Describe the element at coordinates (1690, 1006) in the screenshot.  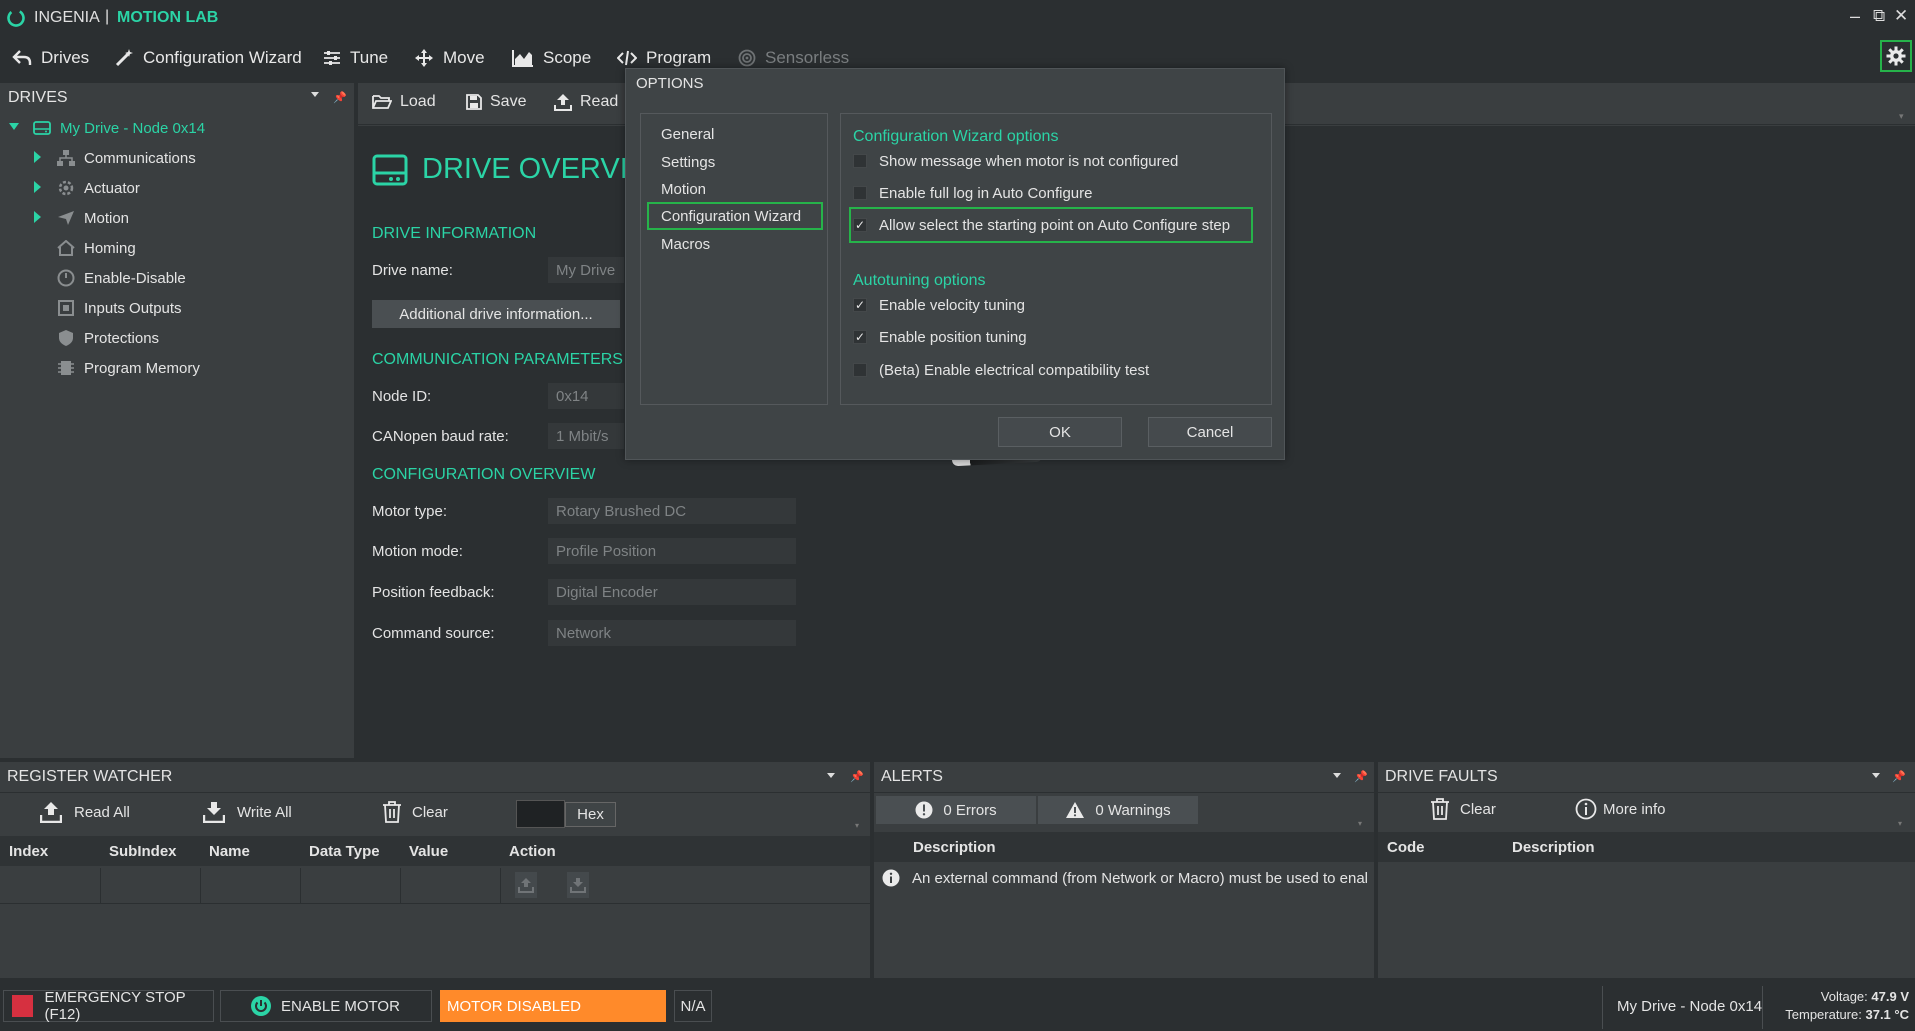
I see `status-drive-name: My Drive - Node 0x14` at that location.